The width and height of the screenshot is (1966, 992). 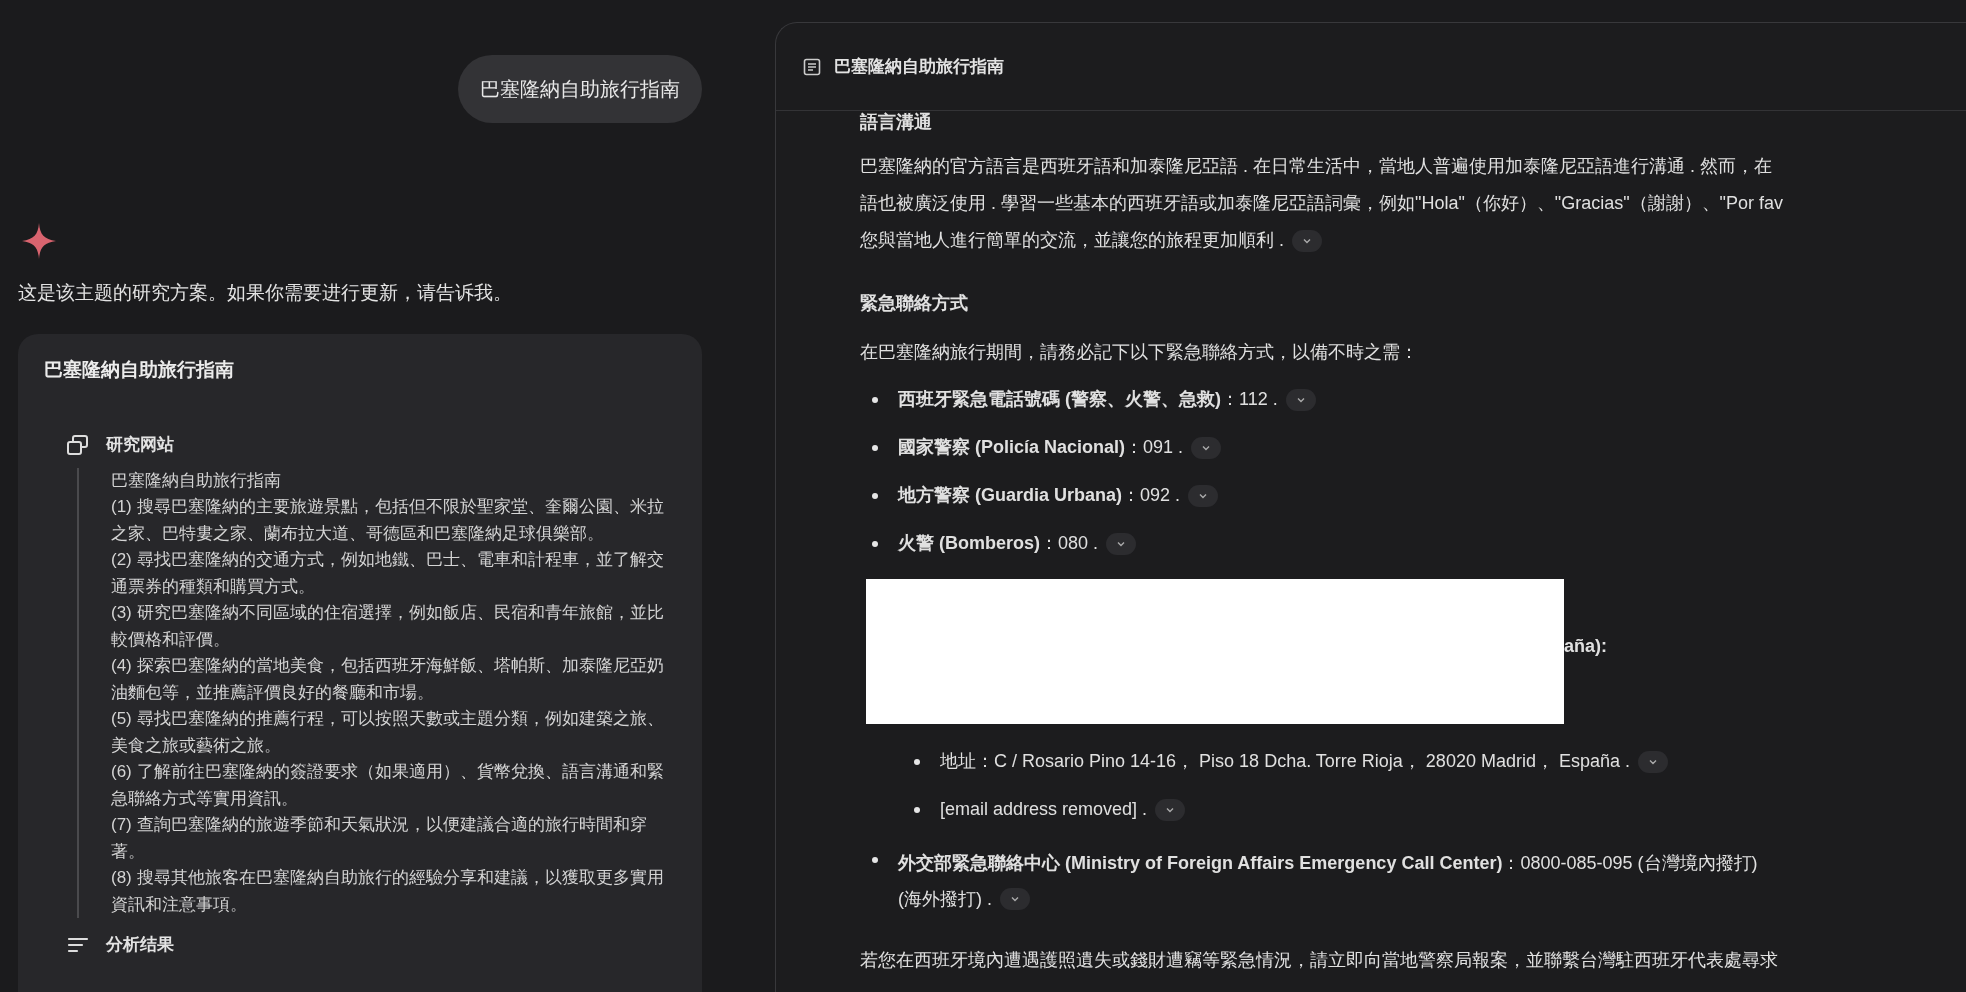 I want to click on plan-step-text: (5) 尋找巴塞隆納的推薦行程，可以按照天數或主題分類，例如建築之旅、美食之旅或藝術之旅。, so click(x=388, y=732).